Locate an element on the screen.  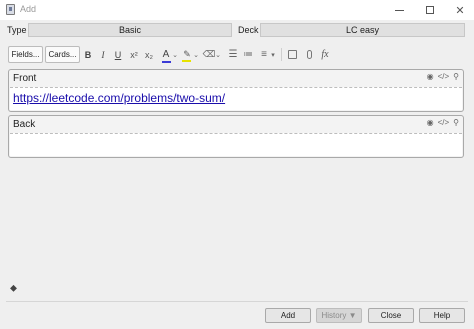
front-field-label: Front is located at coordinates (25, 78).